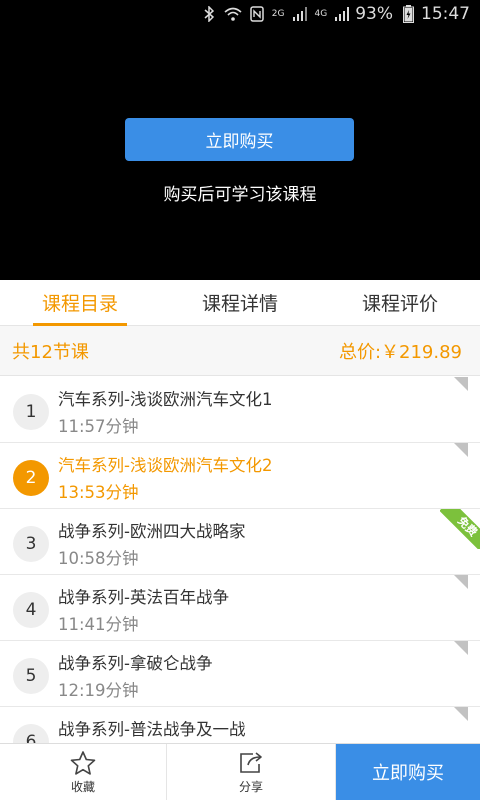 Image resolution: width=480 pixels, height=800 pixels. Describe the element at coordinates (408, 772) in the screenshot. I see `buy-now-button: 立即购买` at that location.